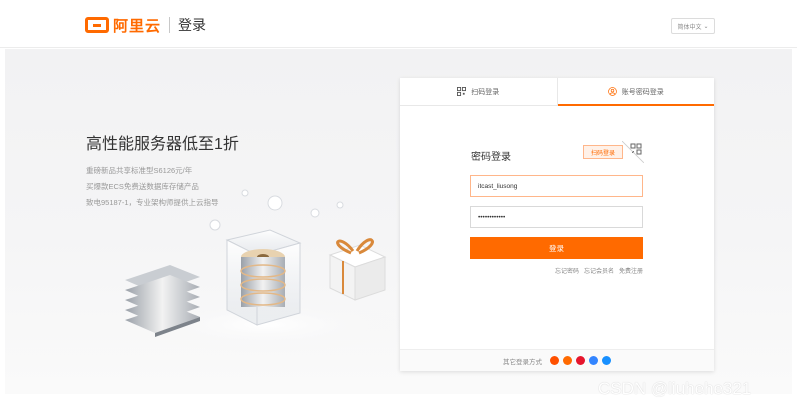 The width and height of the screenshot is (797, 411). I want to click on tab-label: 账号密码登录, so click(642, 92).